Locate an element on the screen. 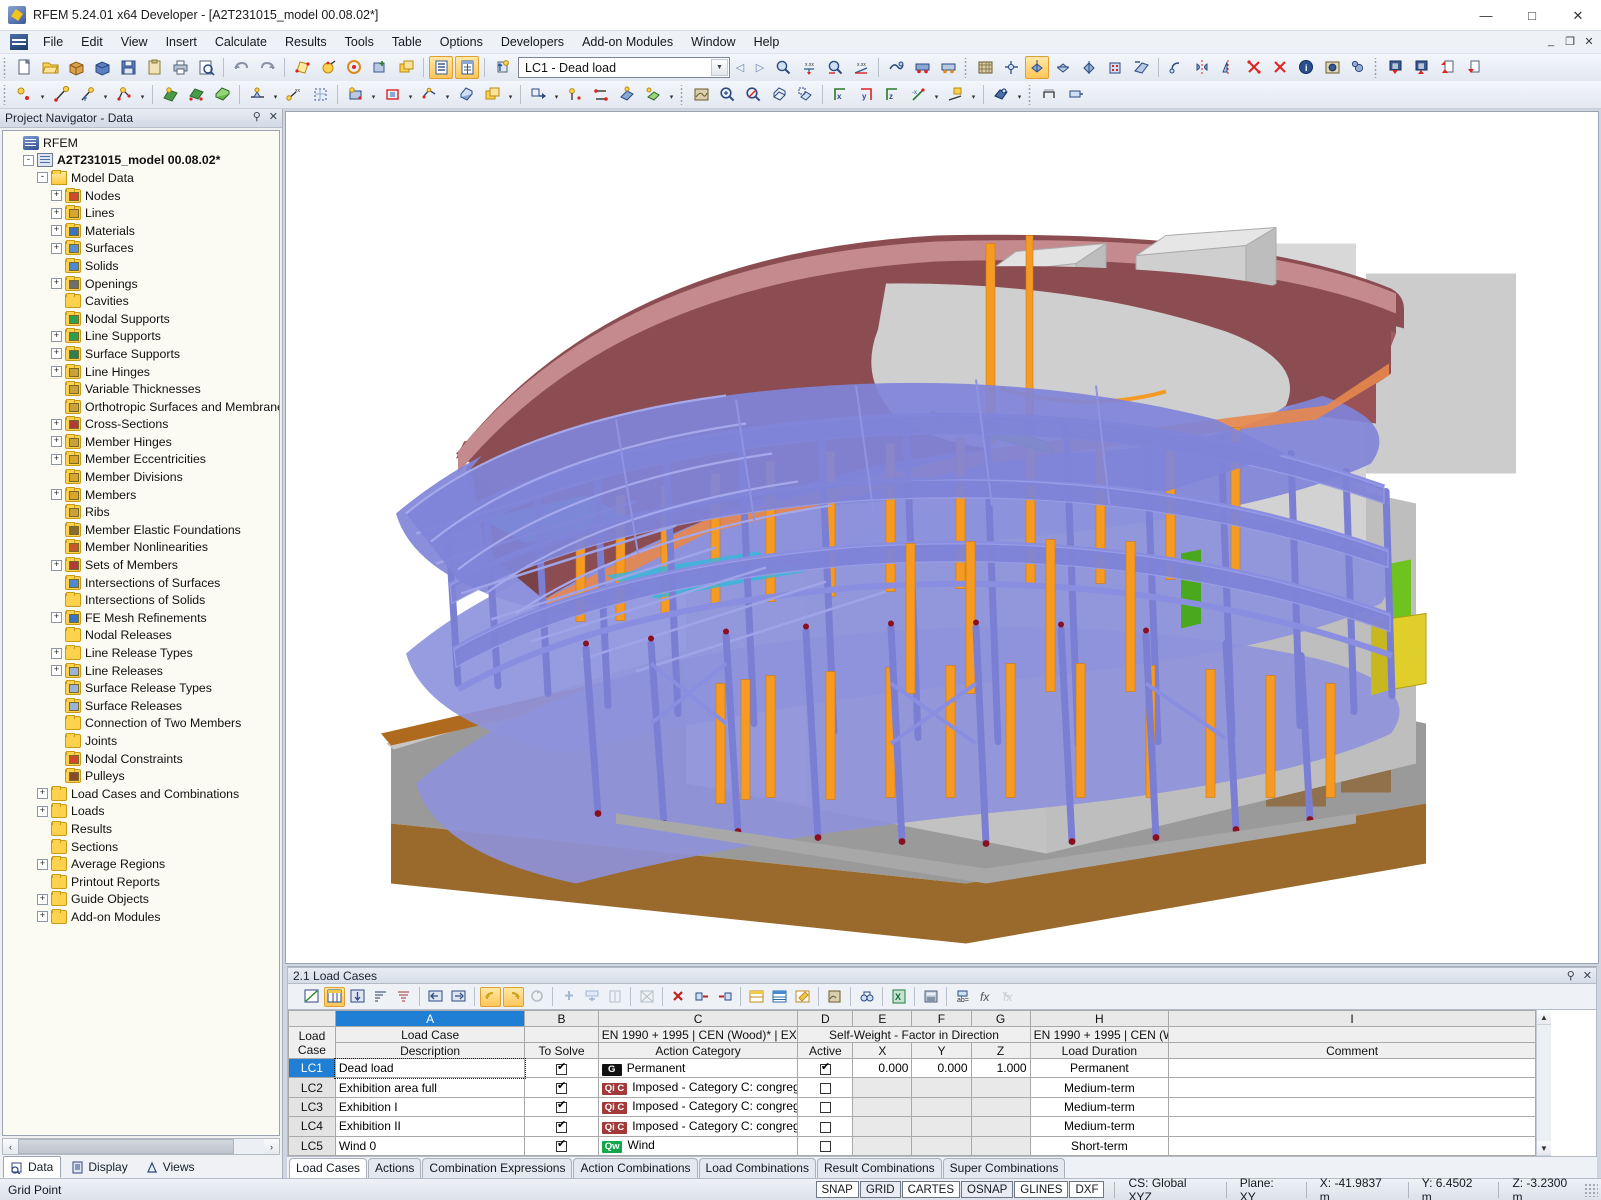 The width and height of the screenshot is (1601, 1200). table-pin-icon: ⚲ is located at coordinates (1571, 975).